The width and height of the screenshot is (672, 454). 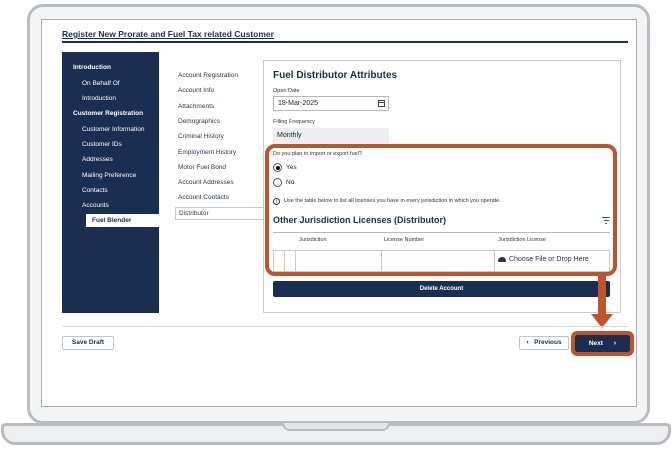 I want to click on import-export-question: Do you plan to import or export fuel?, so click(x=317, y=154).